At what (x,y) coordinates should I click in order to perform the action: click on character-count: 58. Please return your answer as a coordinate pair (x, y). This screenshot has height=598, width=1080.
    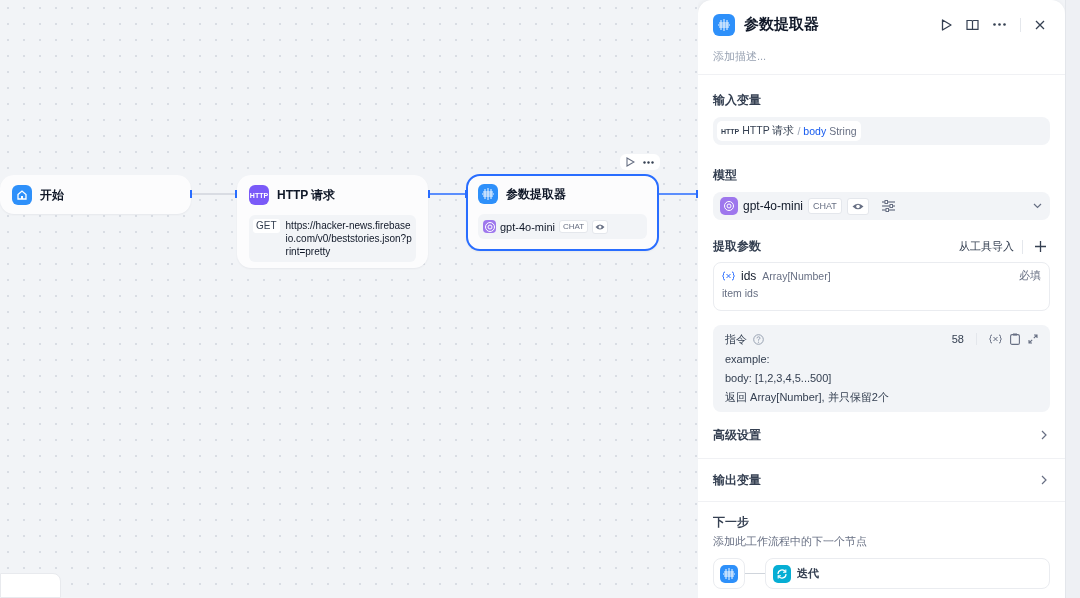
    Looking at the image, I should click on (957, 339).